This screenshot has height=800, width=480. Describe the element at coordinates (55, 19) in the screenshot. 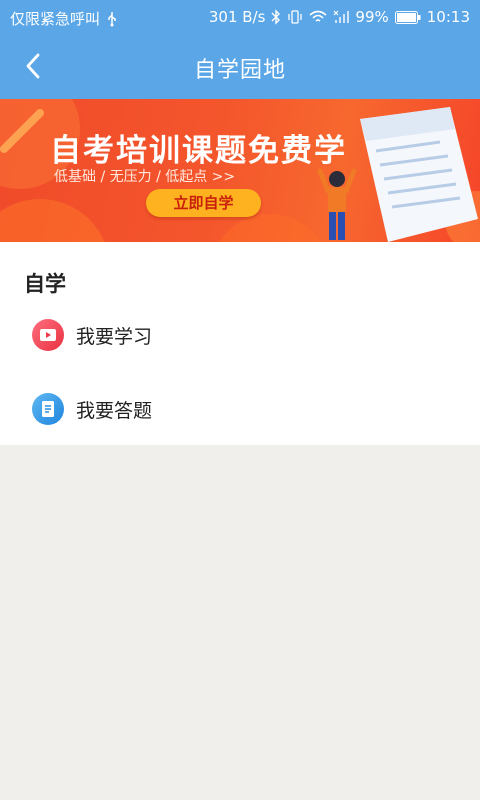

I see `carrier-text: 仅限紧急呼叫` at that location.